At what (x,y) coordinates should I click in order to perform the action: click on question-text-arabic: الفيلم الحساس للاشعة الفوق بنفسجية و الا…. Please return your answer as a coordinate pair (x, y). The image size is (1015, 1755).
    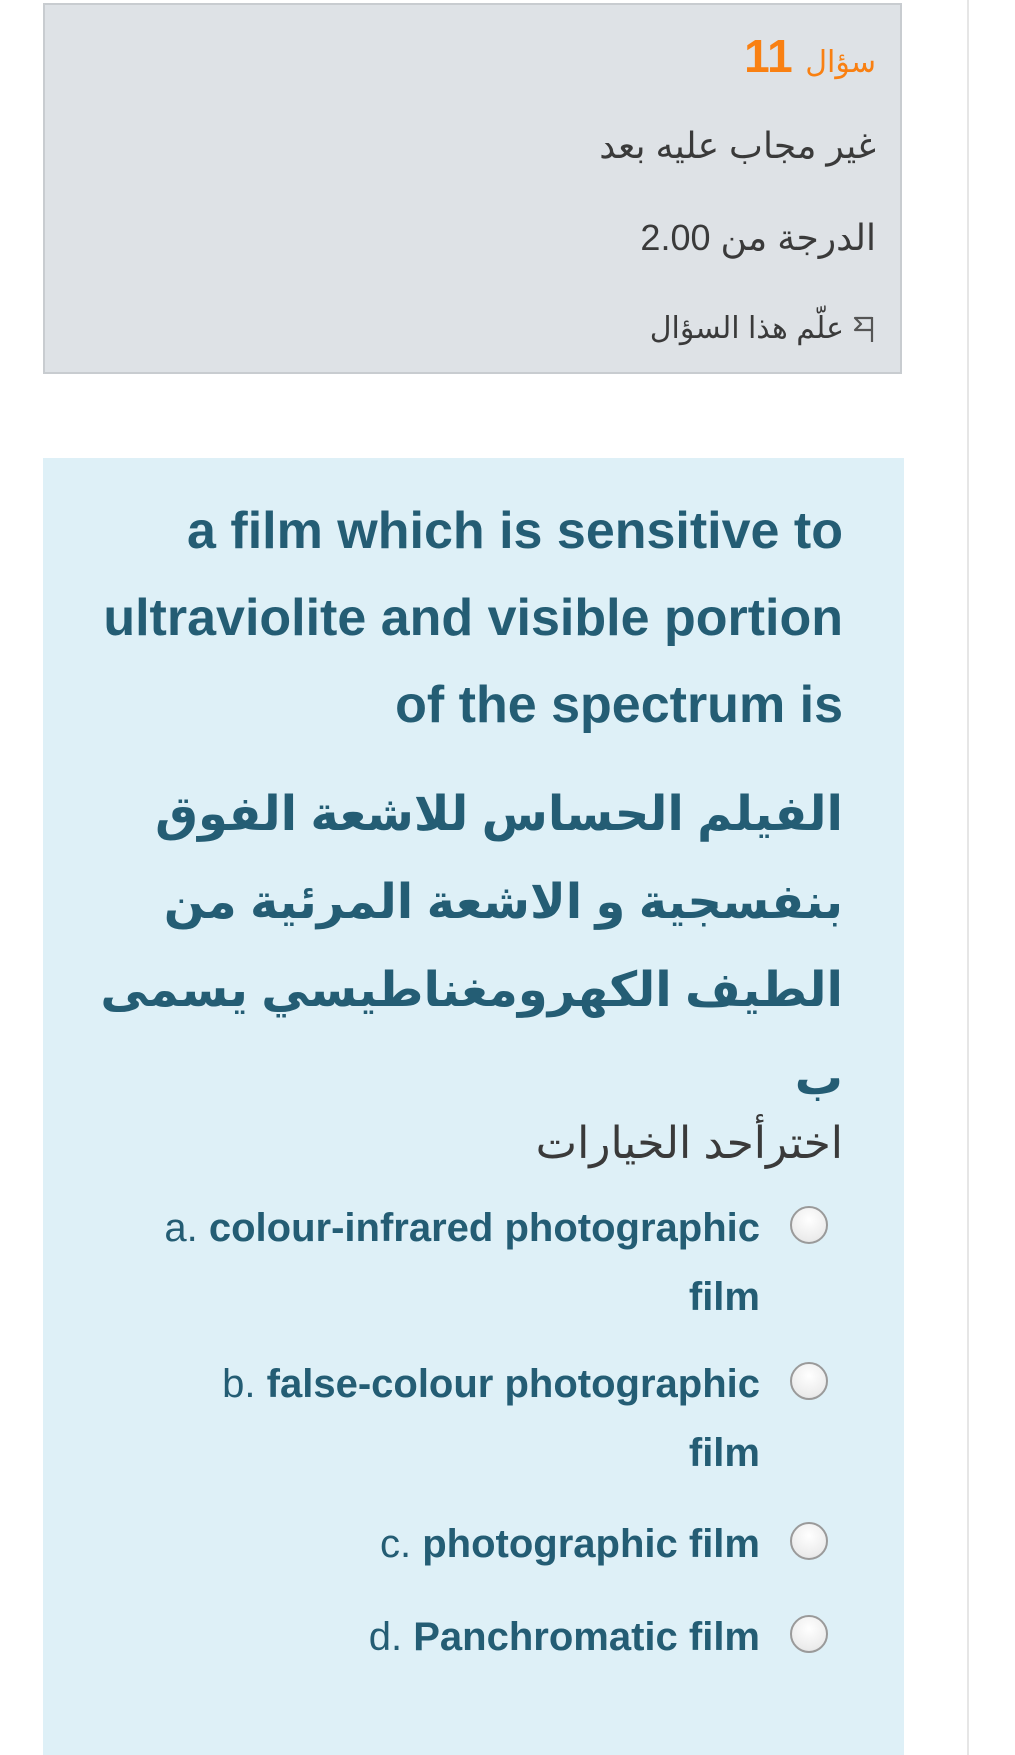
    Looking at the image, I should click on (471, 946).